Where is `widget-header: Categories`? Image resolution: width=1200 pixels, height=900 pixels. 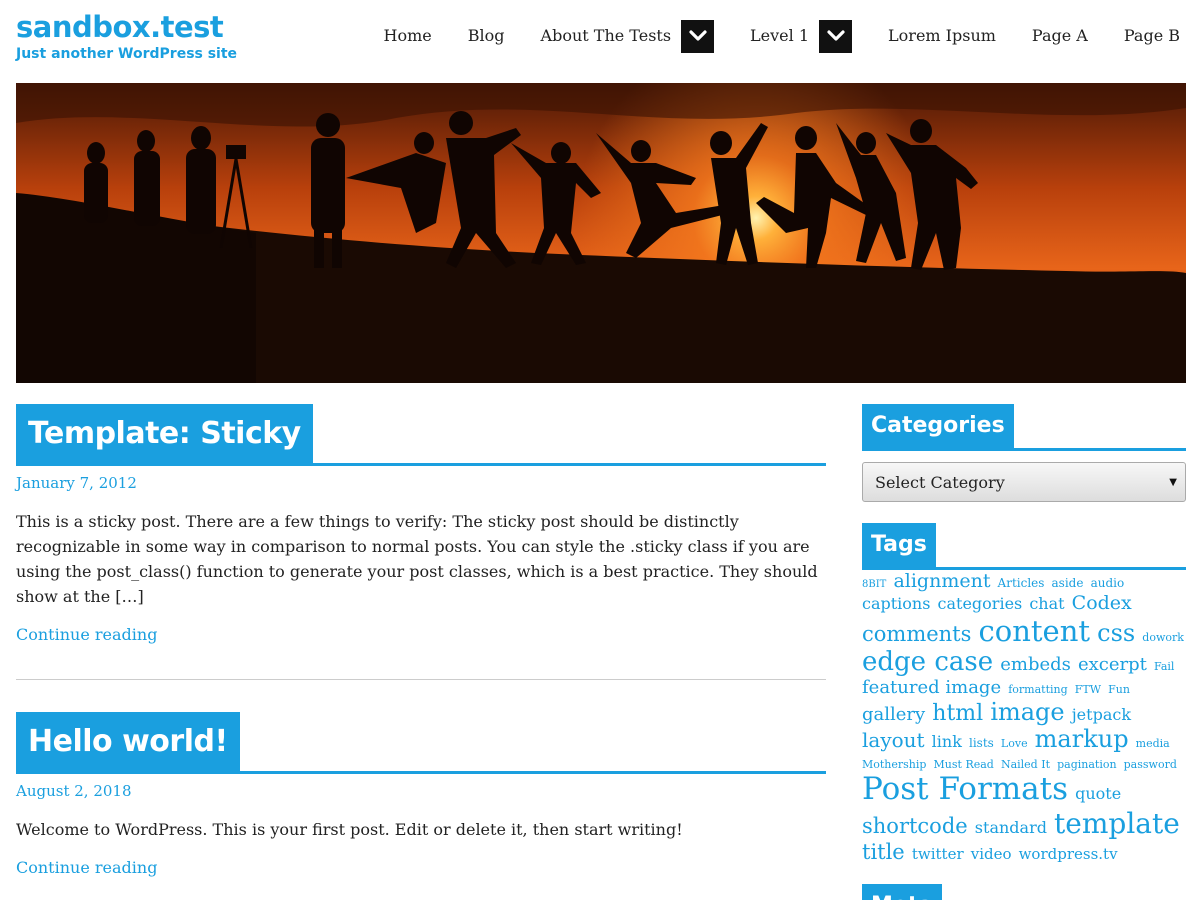 widget-header: Categories is located at coordinates (1024, 427).